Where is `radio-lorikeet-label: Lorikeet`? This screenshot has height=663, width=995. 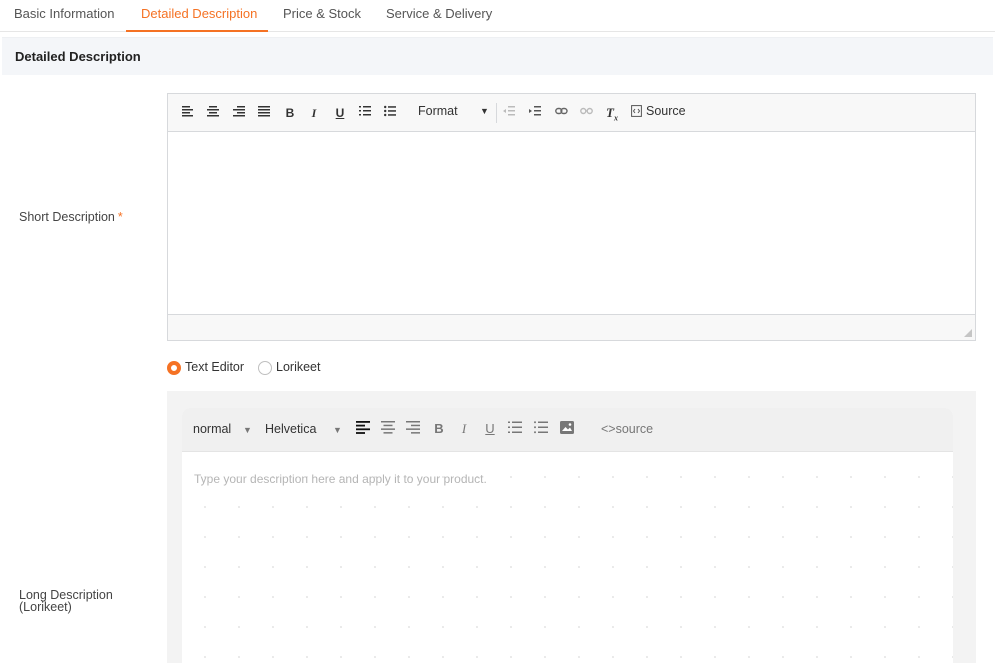
radio-lorikeet-label: Lorikeet is located at coordinates (298, 367).